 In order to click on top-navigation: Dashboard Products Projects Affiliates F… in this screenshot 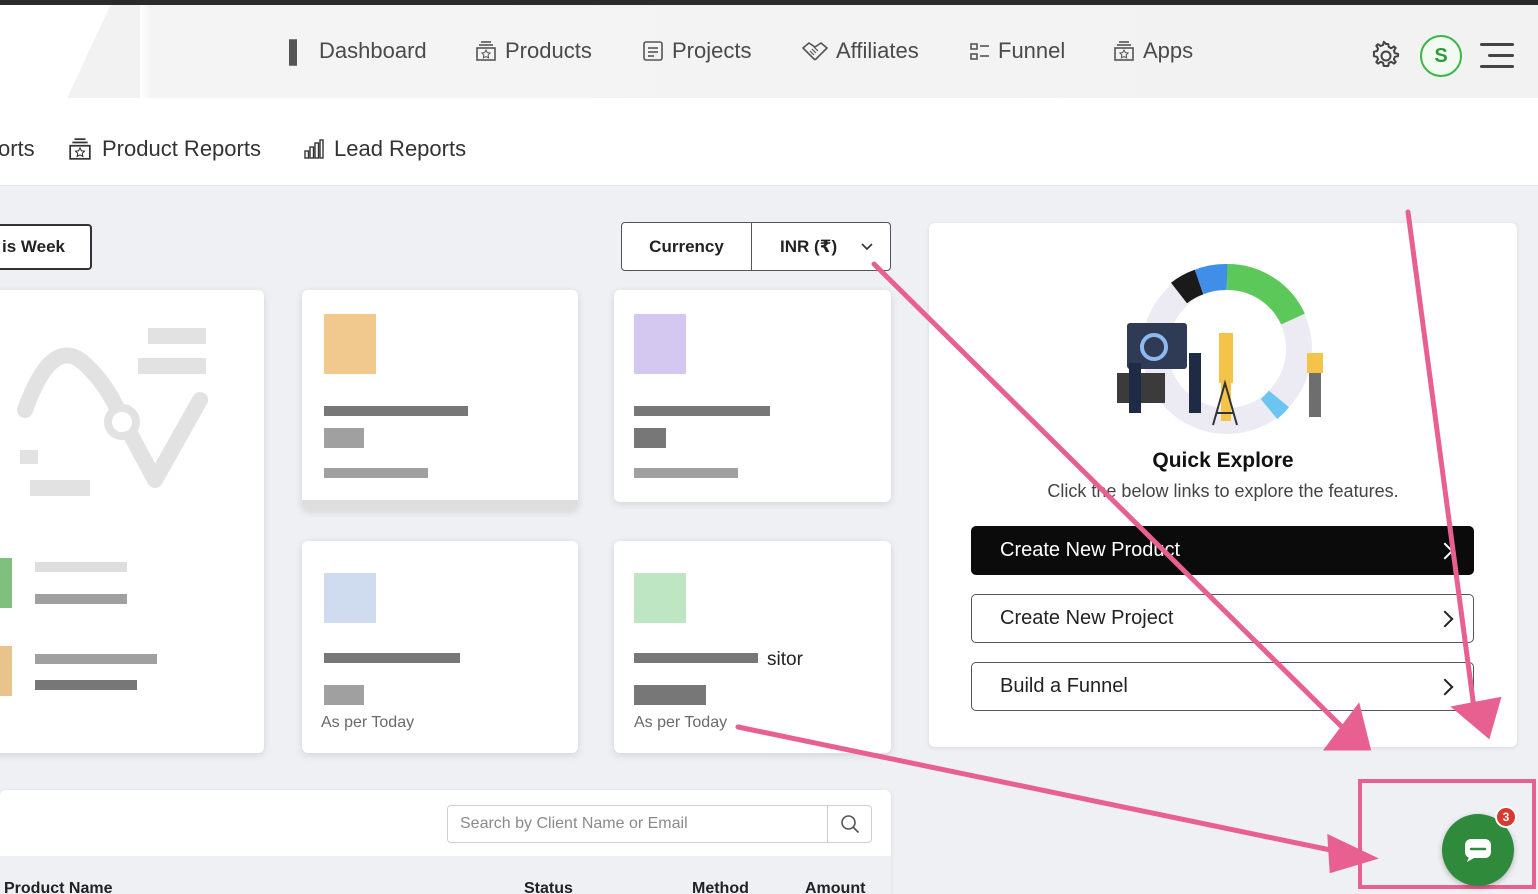, I will do `click(769, 51)`.